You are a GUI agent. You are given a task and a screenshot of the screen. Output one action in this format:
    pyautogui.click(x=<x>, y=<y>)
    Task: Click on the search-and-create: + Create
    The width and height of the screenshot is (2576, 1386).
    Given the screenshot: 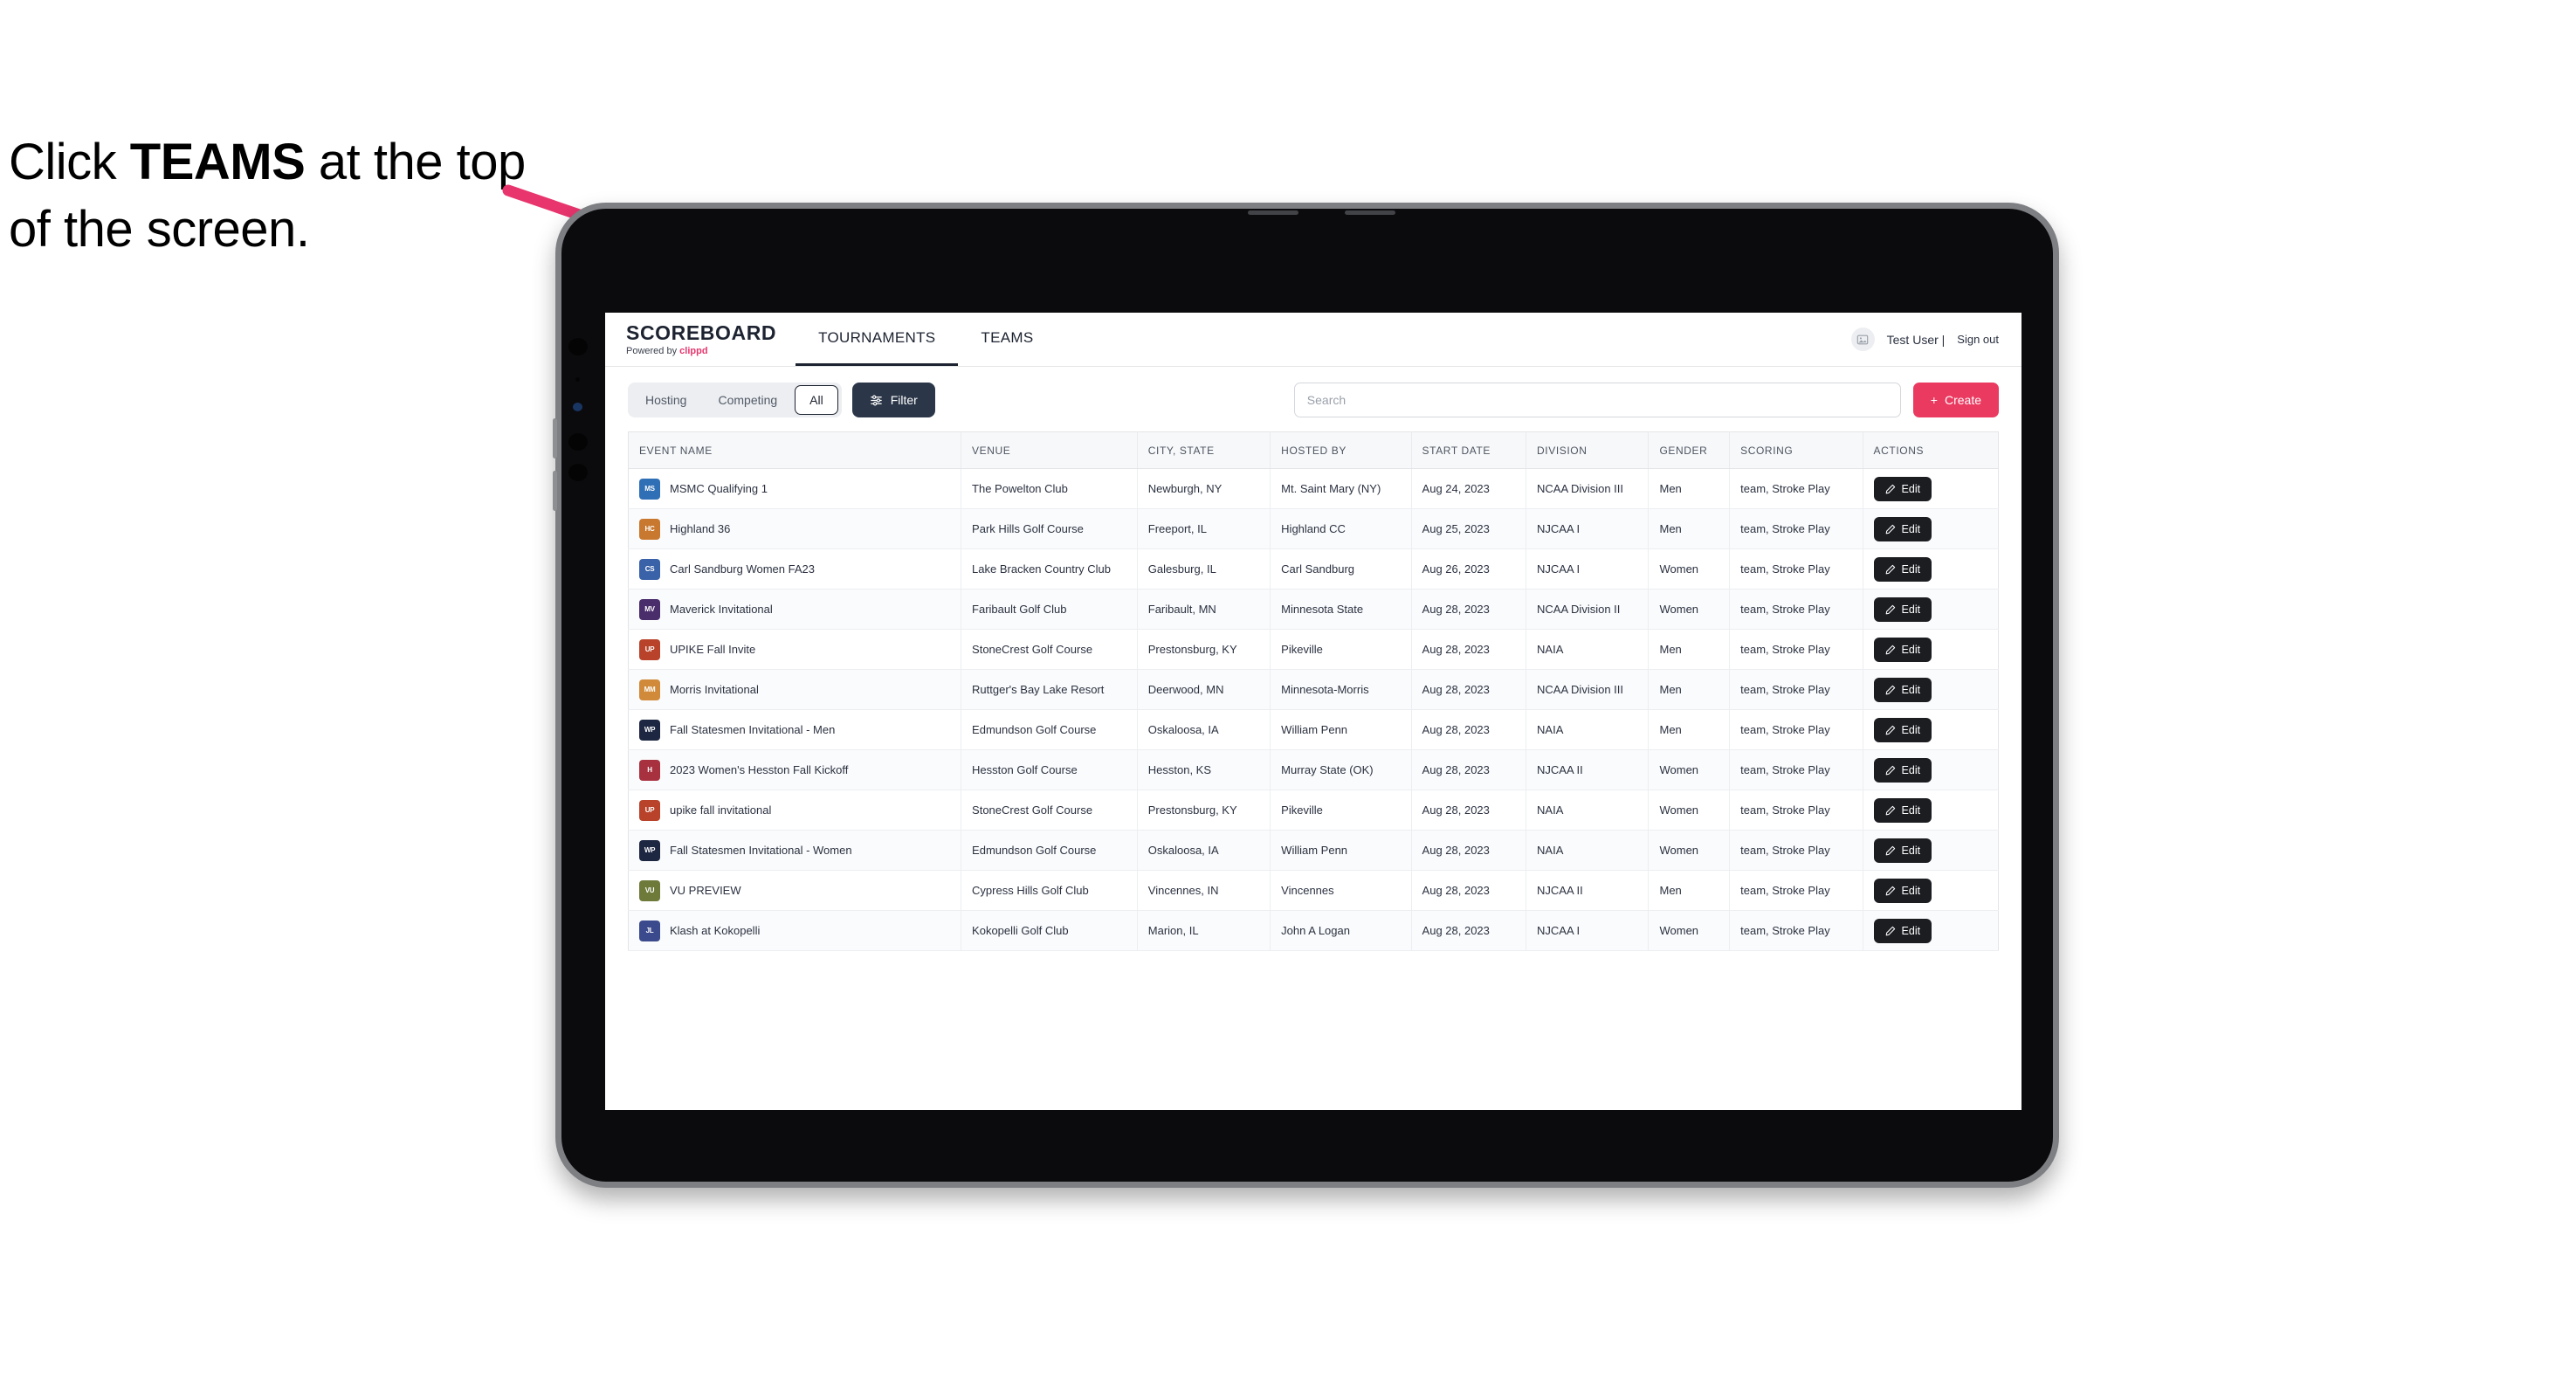 What is the action you would take?
    pyautogui.click(x=1646, y=400)
    